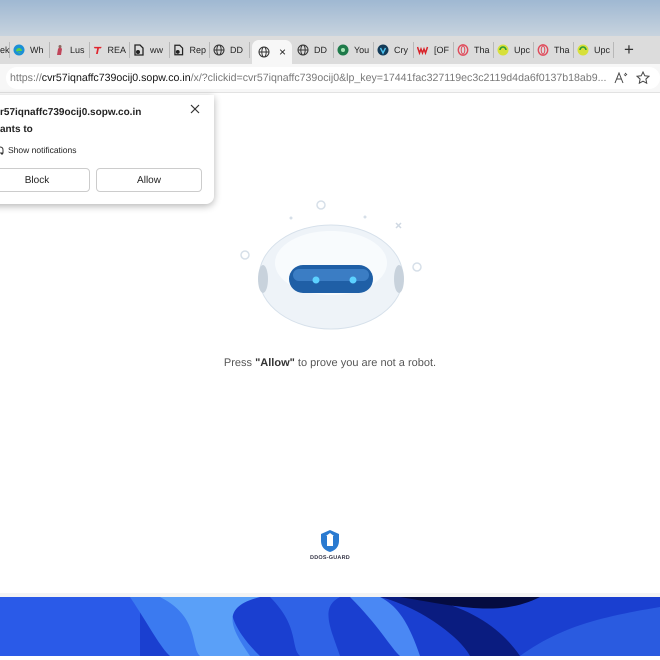  What do you see at coordinates (354, 50) in the screenshot?
I see `browser-tab: You` at bounding box center [354, 50].